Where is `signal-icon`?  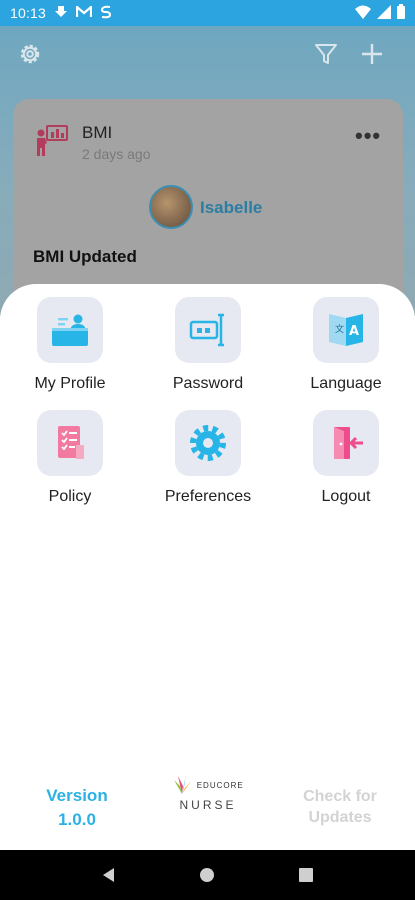 signal-icon is located at coordinates (384, 13).